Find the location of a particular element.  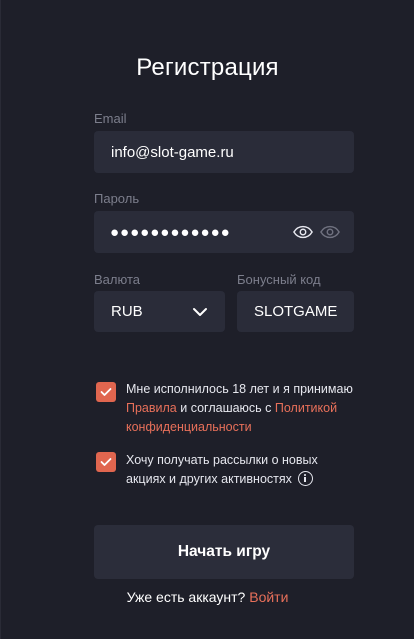

email-label: Email is located at coordinates (110, 118).